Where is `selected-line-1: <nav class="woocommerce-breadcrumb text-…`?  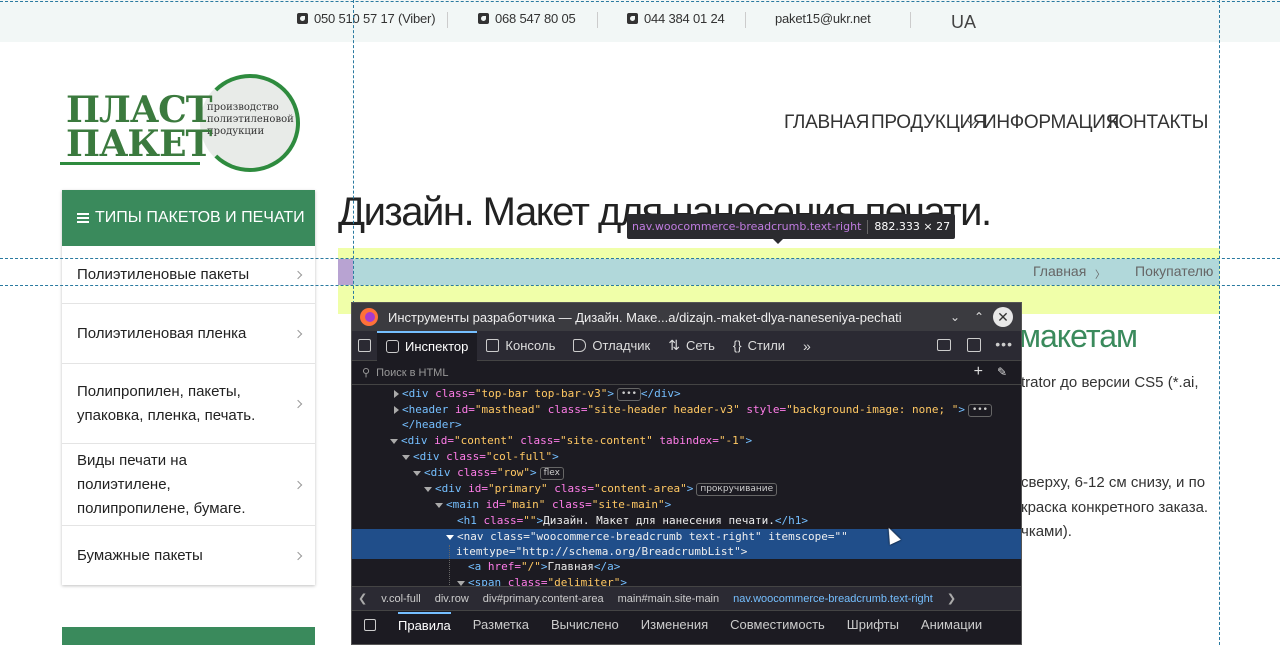 selected-line-1: <nav class="woocommerce-breadcrumb text-… is located at coordinates (733, 536).